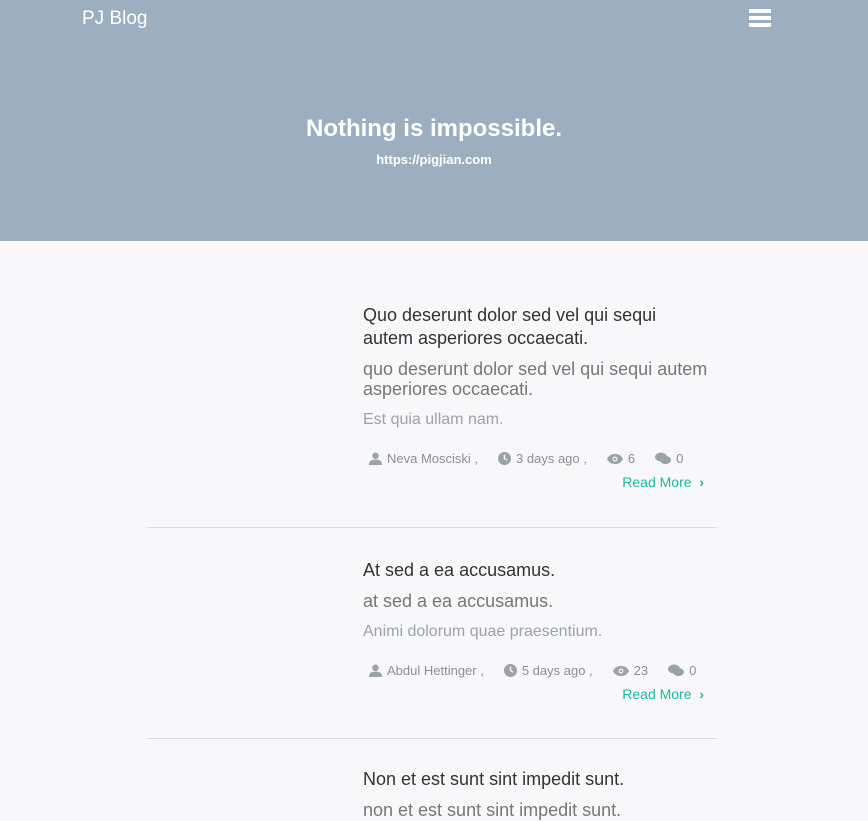 This screenshot has height=821, width=868. What do you see at coordinates (114, 19) in the screenshot?
I see `brand-link: PJ Blog` at bounding box center [114, 19].